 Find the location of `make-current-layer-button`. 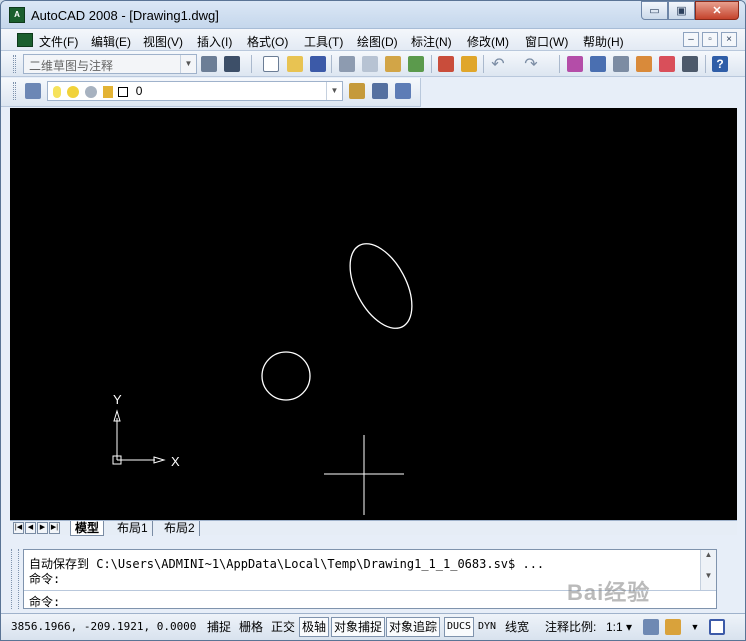

make-current-layer-button is located at coordinates (357, 91).